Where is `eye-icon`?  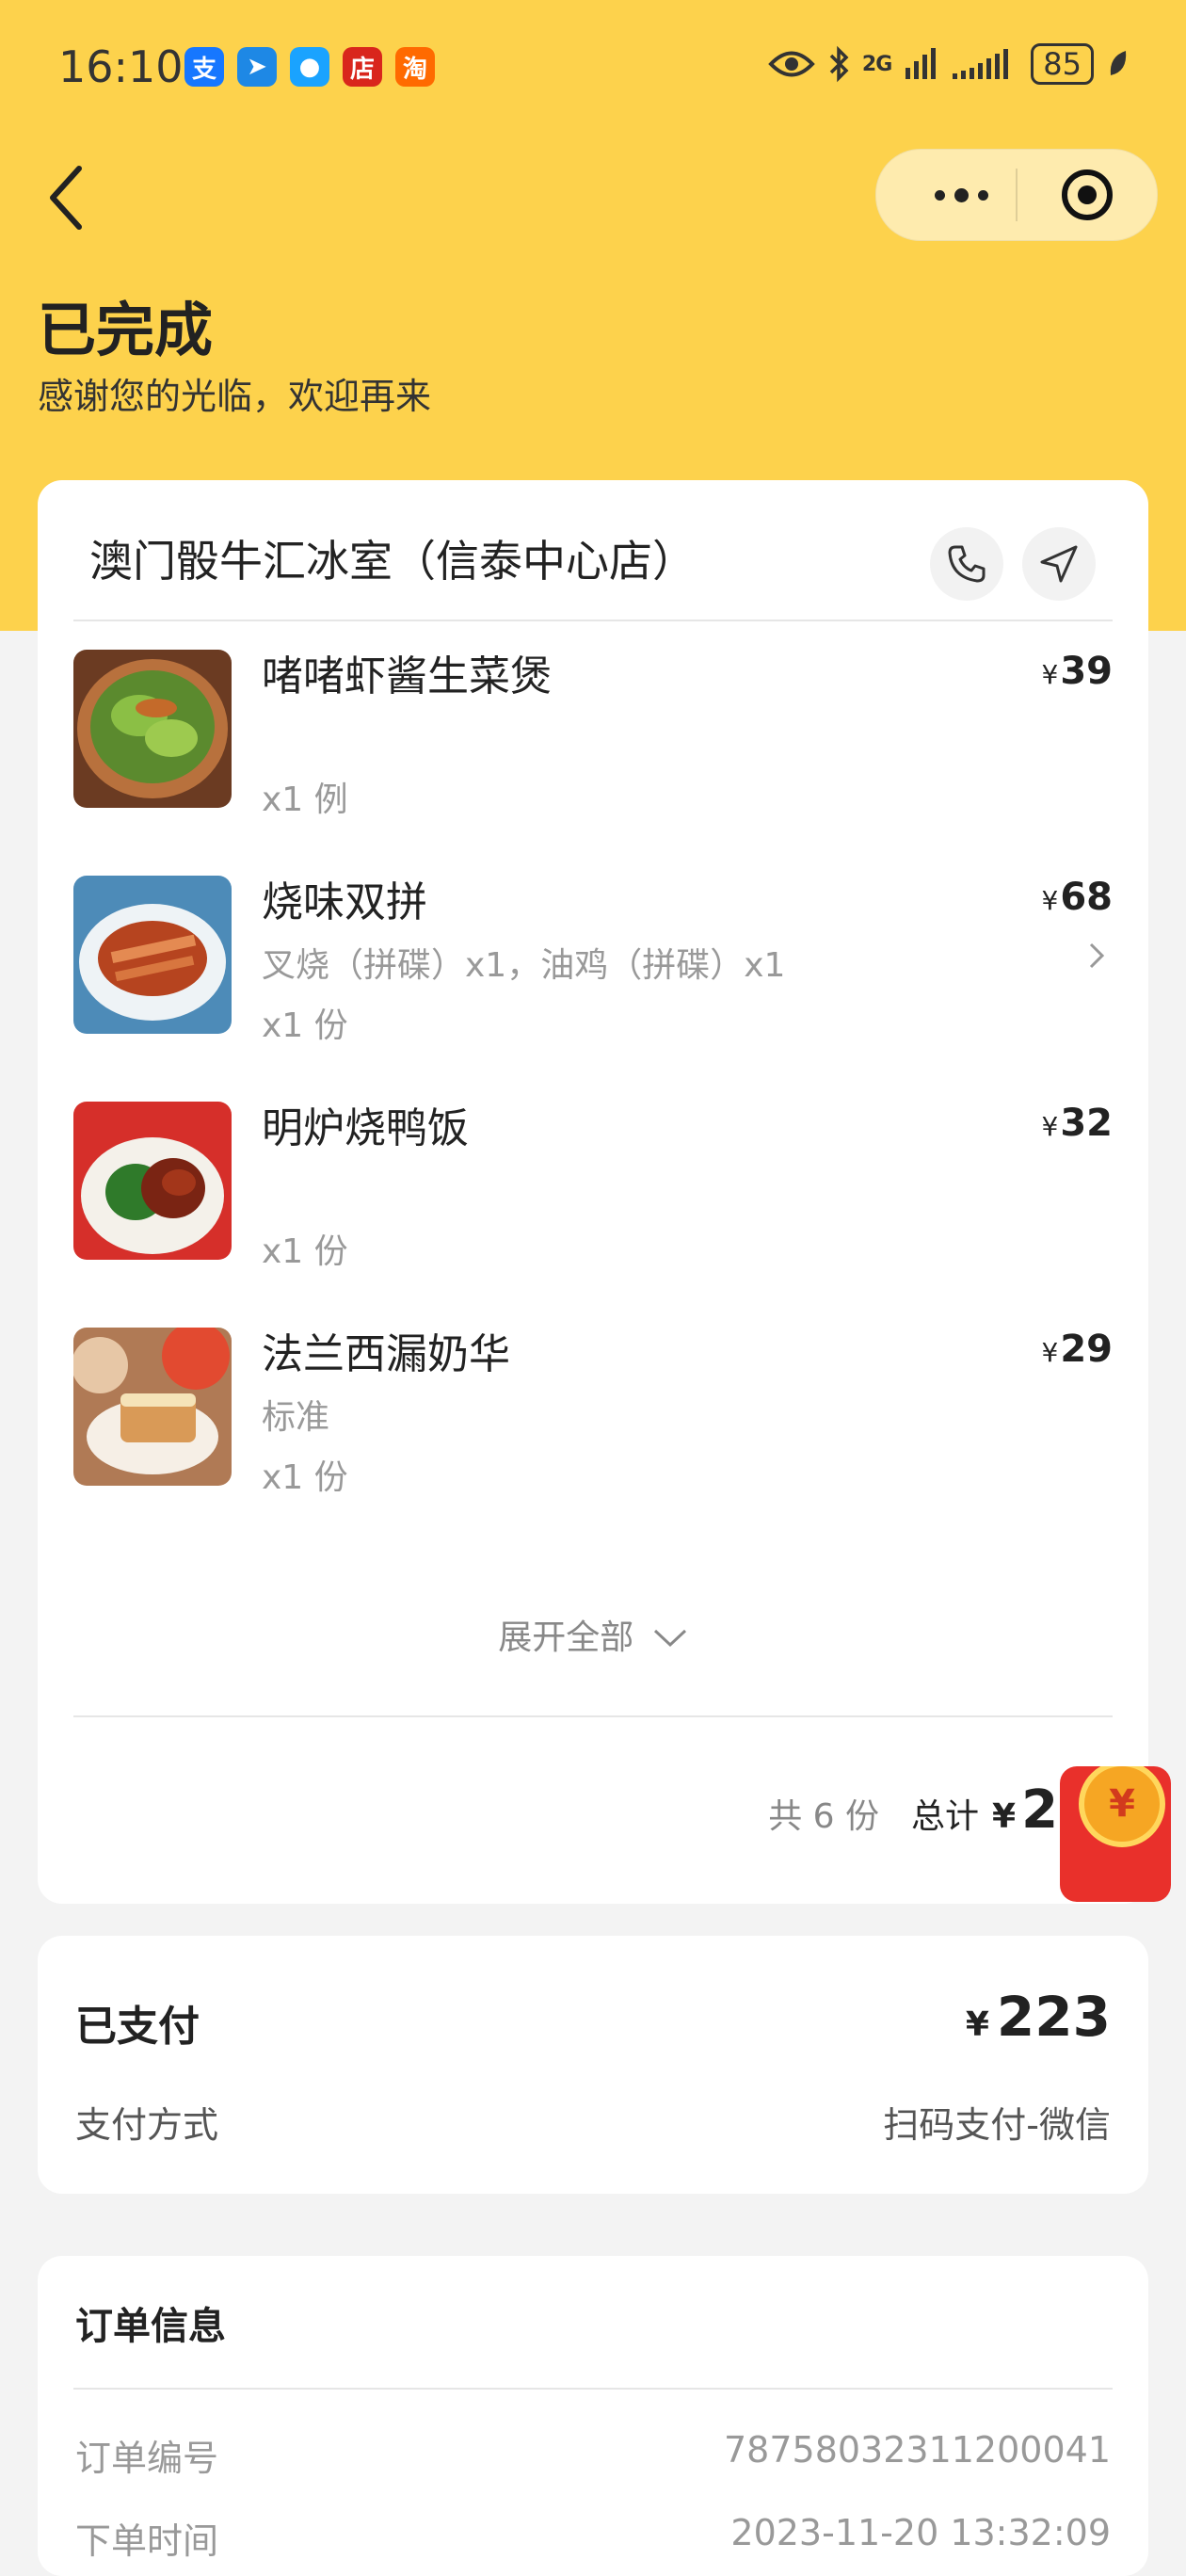
eye-icon is located at coordinates (791, 64).